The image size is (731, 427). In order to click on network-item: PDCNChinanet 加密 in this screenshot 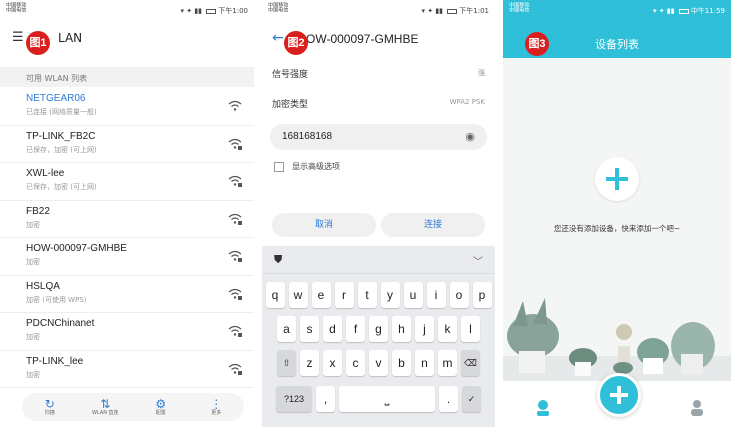, I will do `click(127, 332)`.